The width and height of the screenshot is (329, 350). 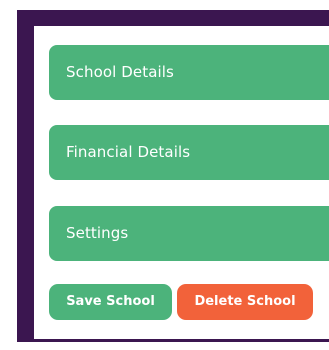 I want to click on settings-label: Settings, so click(x=97, y=233).